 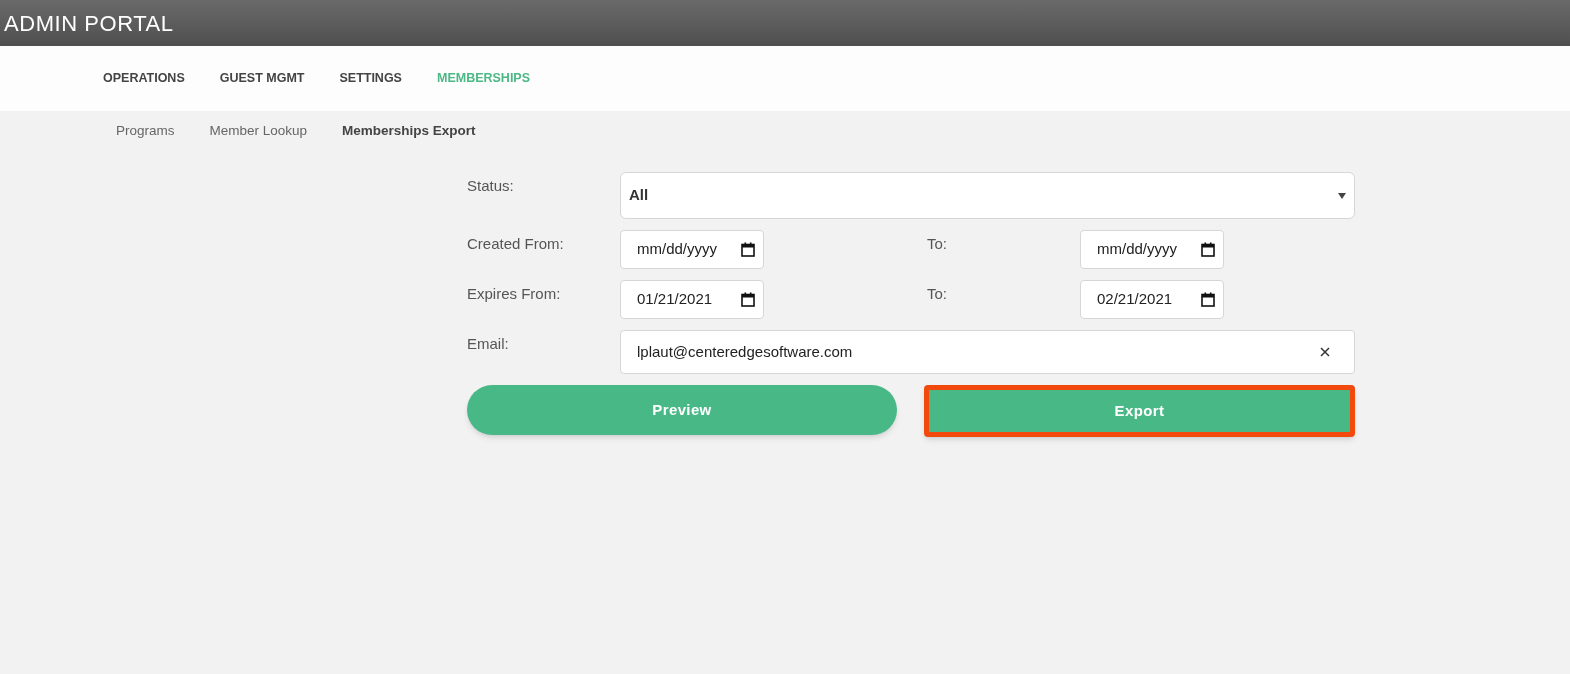 I want to click on subnav-tab: Programs, so click(x=145, y=131).